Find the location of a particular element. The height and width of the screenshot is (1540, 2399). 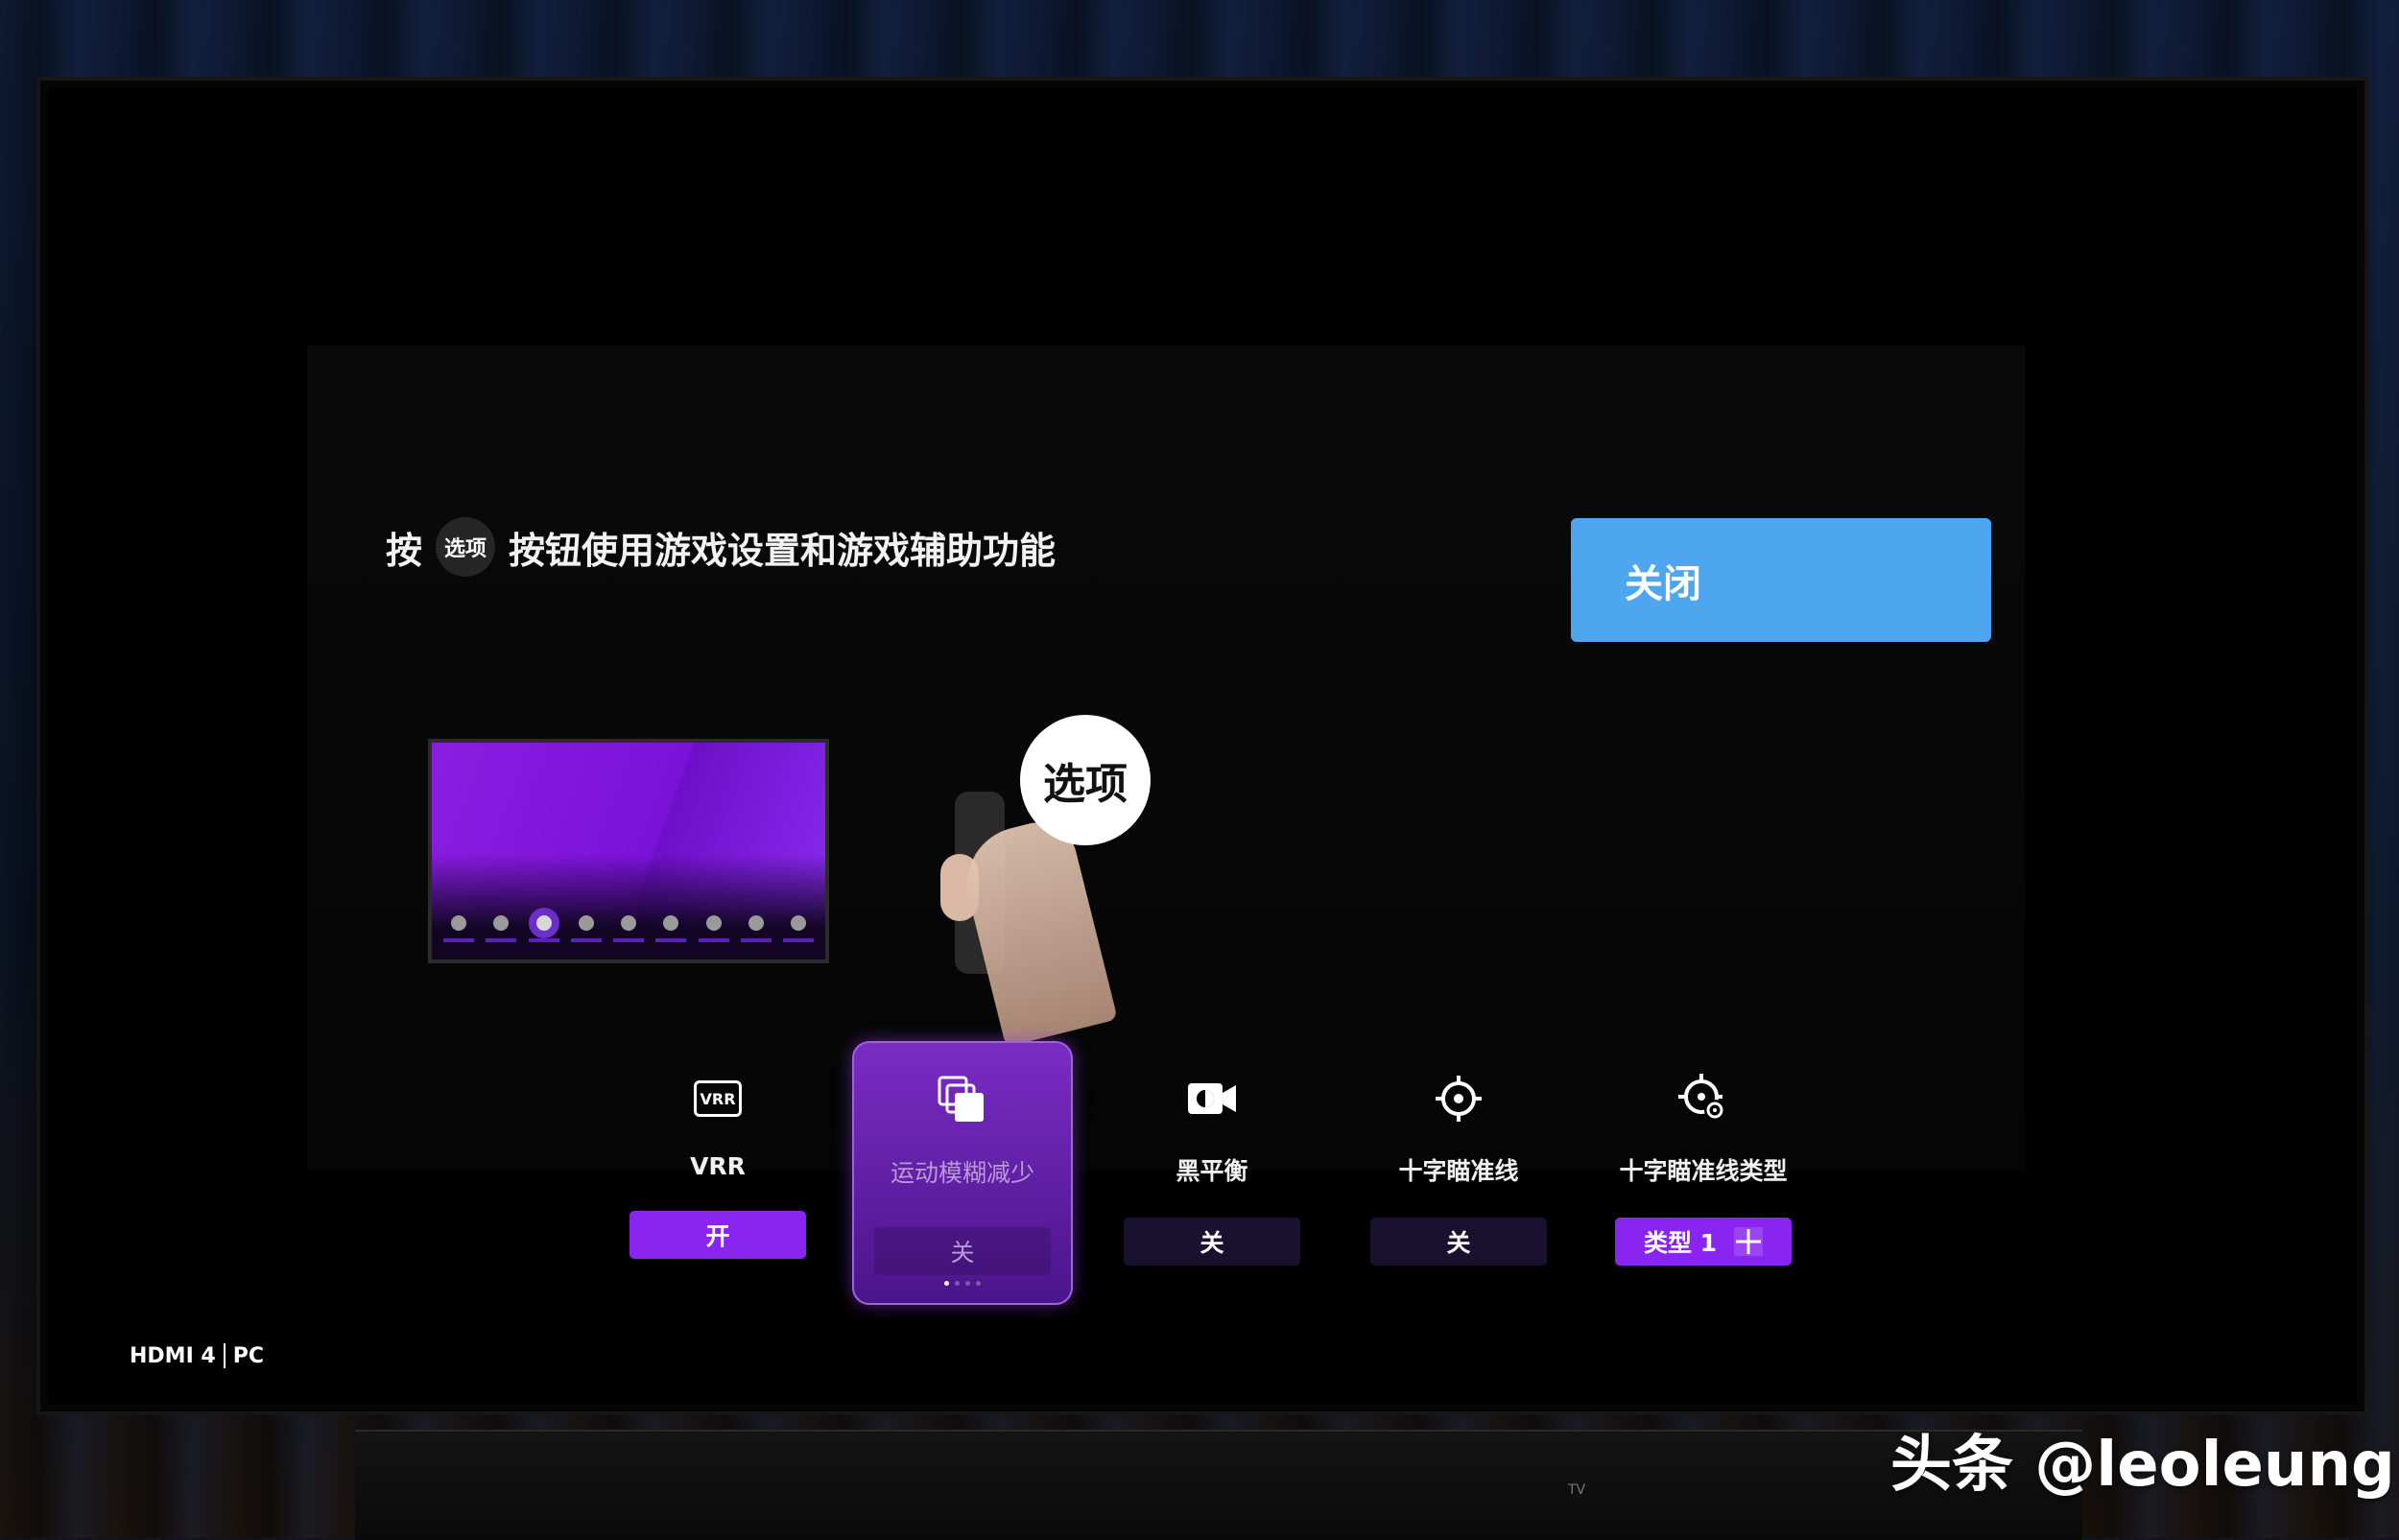

tile-label: 十字瞄准线类型 is located at coordinates (1704, 1171).